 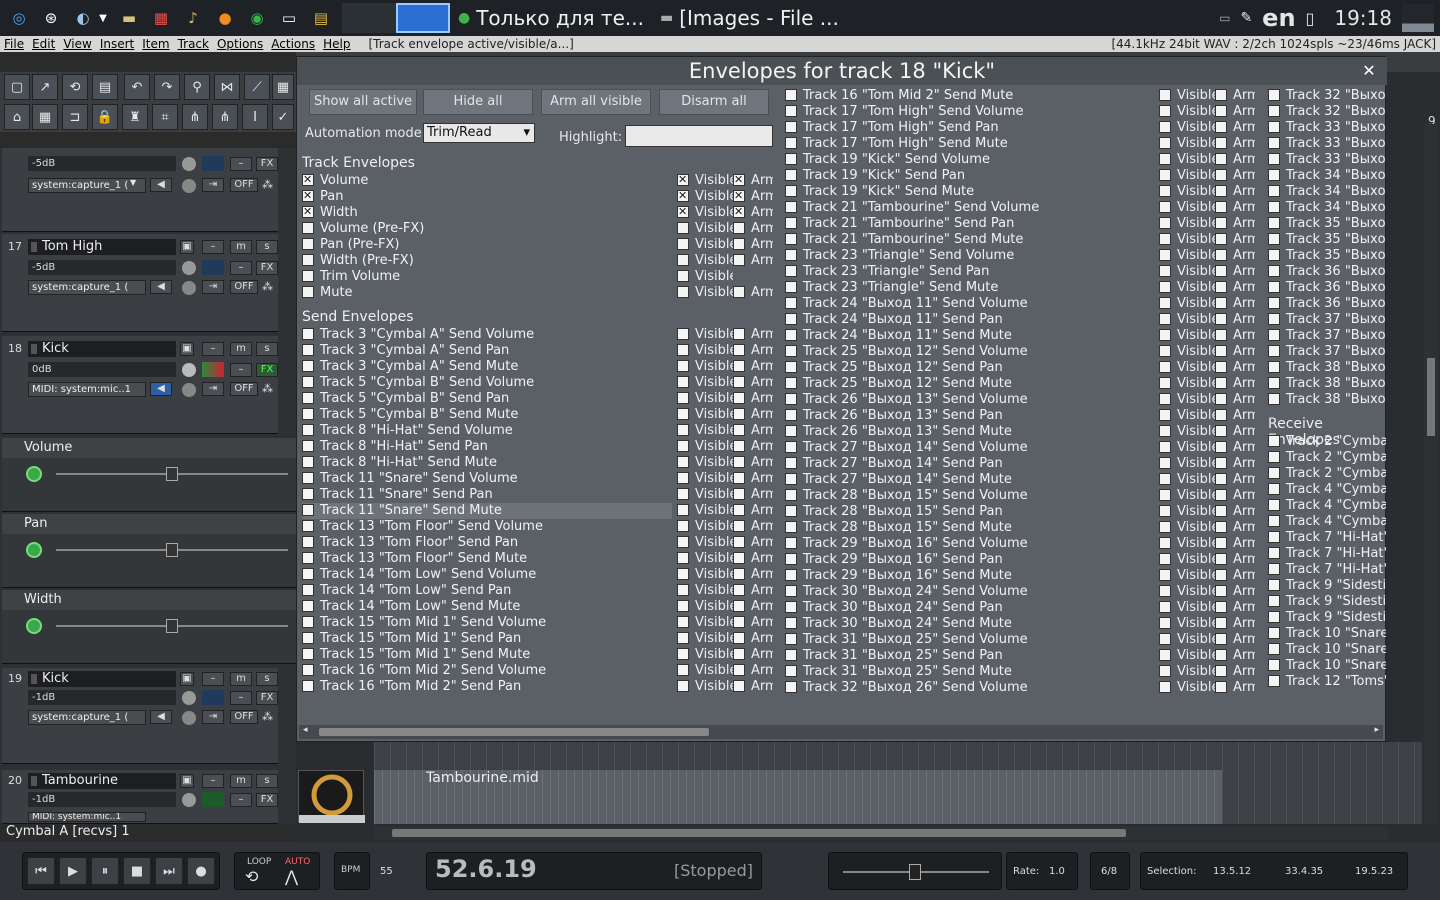 What do you see at coordinates (251, 876) in the screenshot?
I see `loop-icon: ⟲` at bounding box center [251, 876].